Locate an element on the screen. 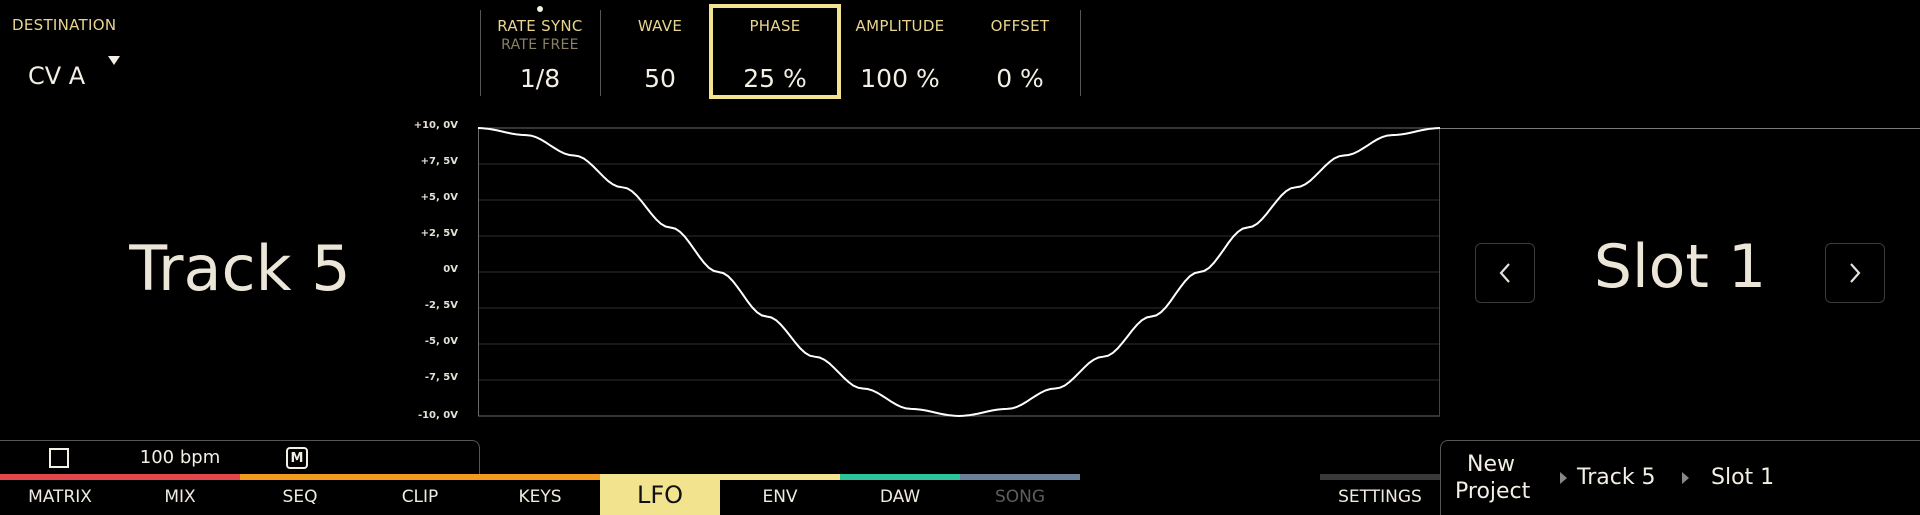 This screenshot has height=515, width=1920. offset-label: OFFSET is located at coordinates (1020, 26).